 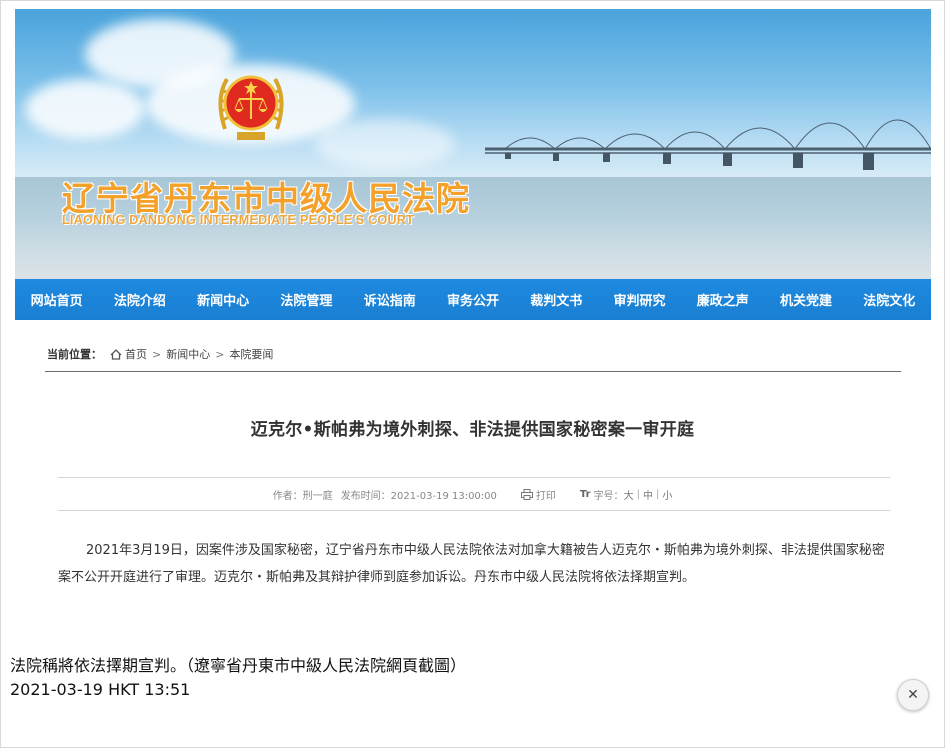 I want to click on nav-item-trial-research: 审判研究, so click(x=639, y=299).